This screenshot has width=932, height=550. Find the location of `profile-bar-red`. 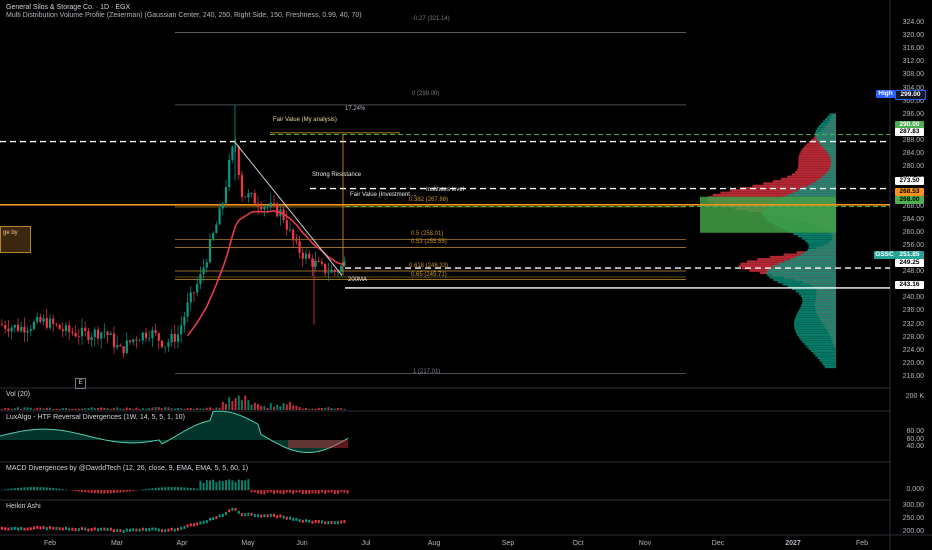

profile-bar-red is located at coordinates (817, 160).